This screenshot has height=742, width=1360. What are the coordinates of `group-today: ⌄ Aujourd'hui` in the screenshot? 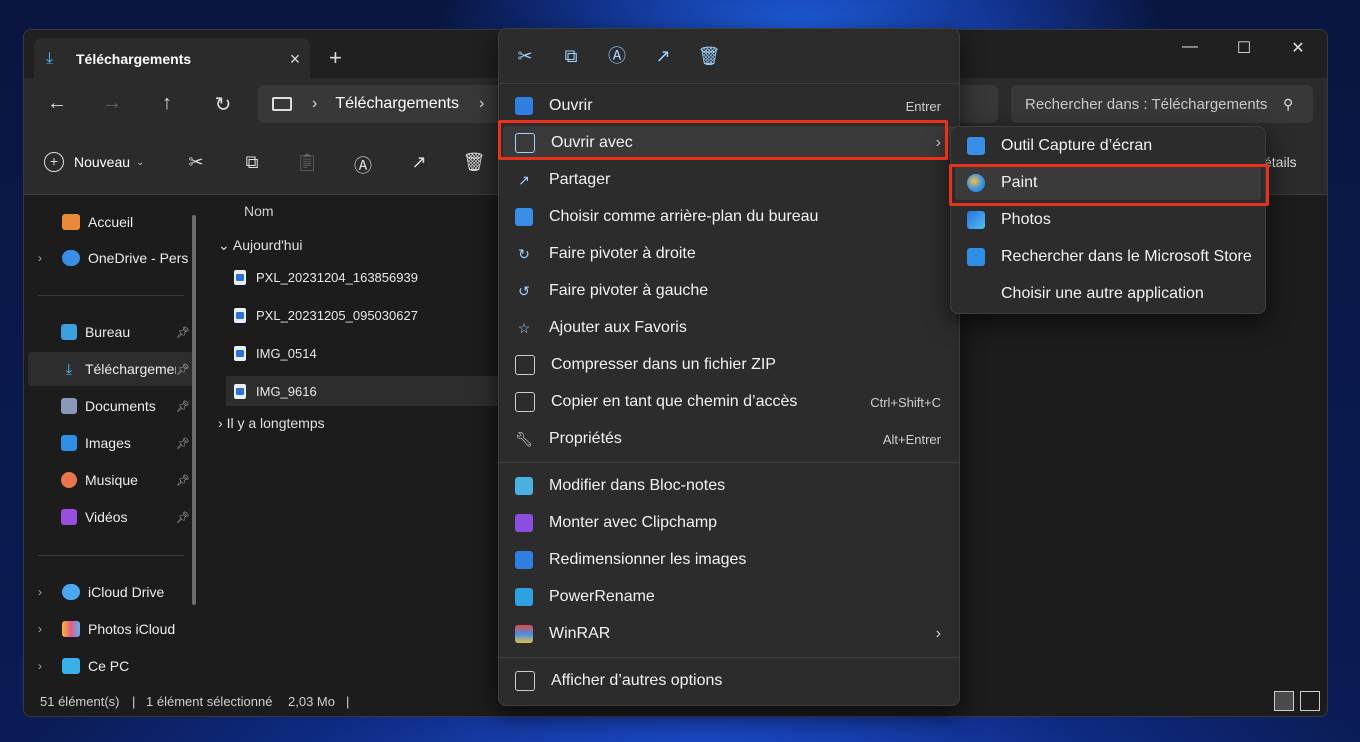 It's located at (260, 245).